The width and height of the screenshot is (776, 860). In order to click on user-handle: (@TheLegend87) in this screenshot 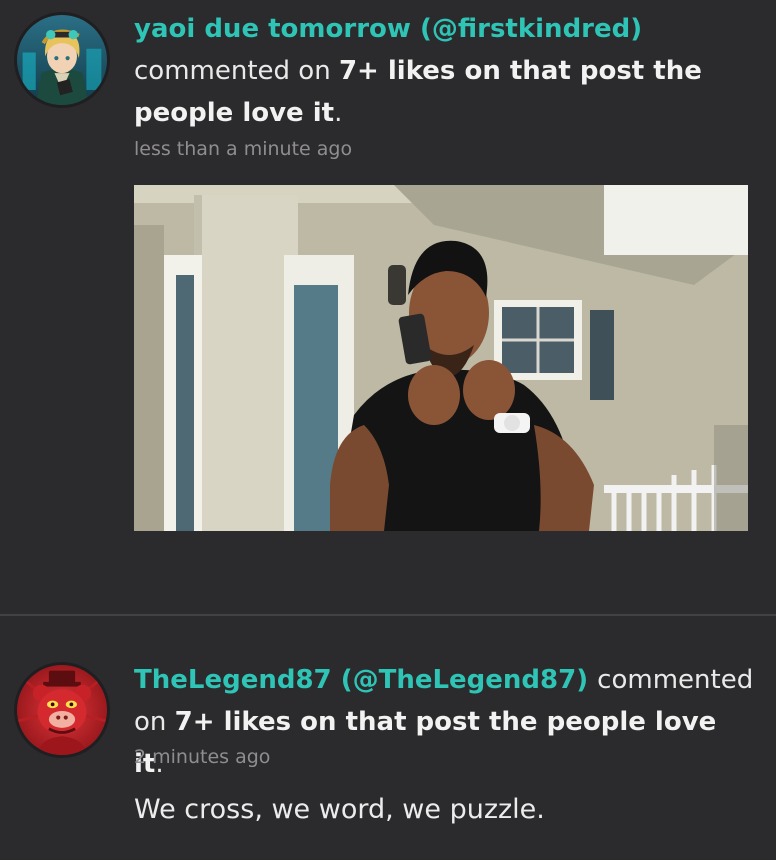, I will do `click(464, 680)`.